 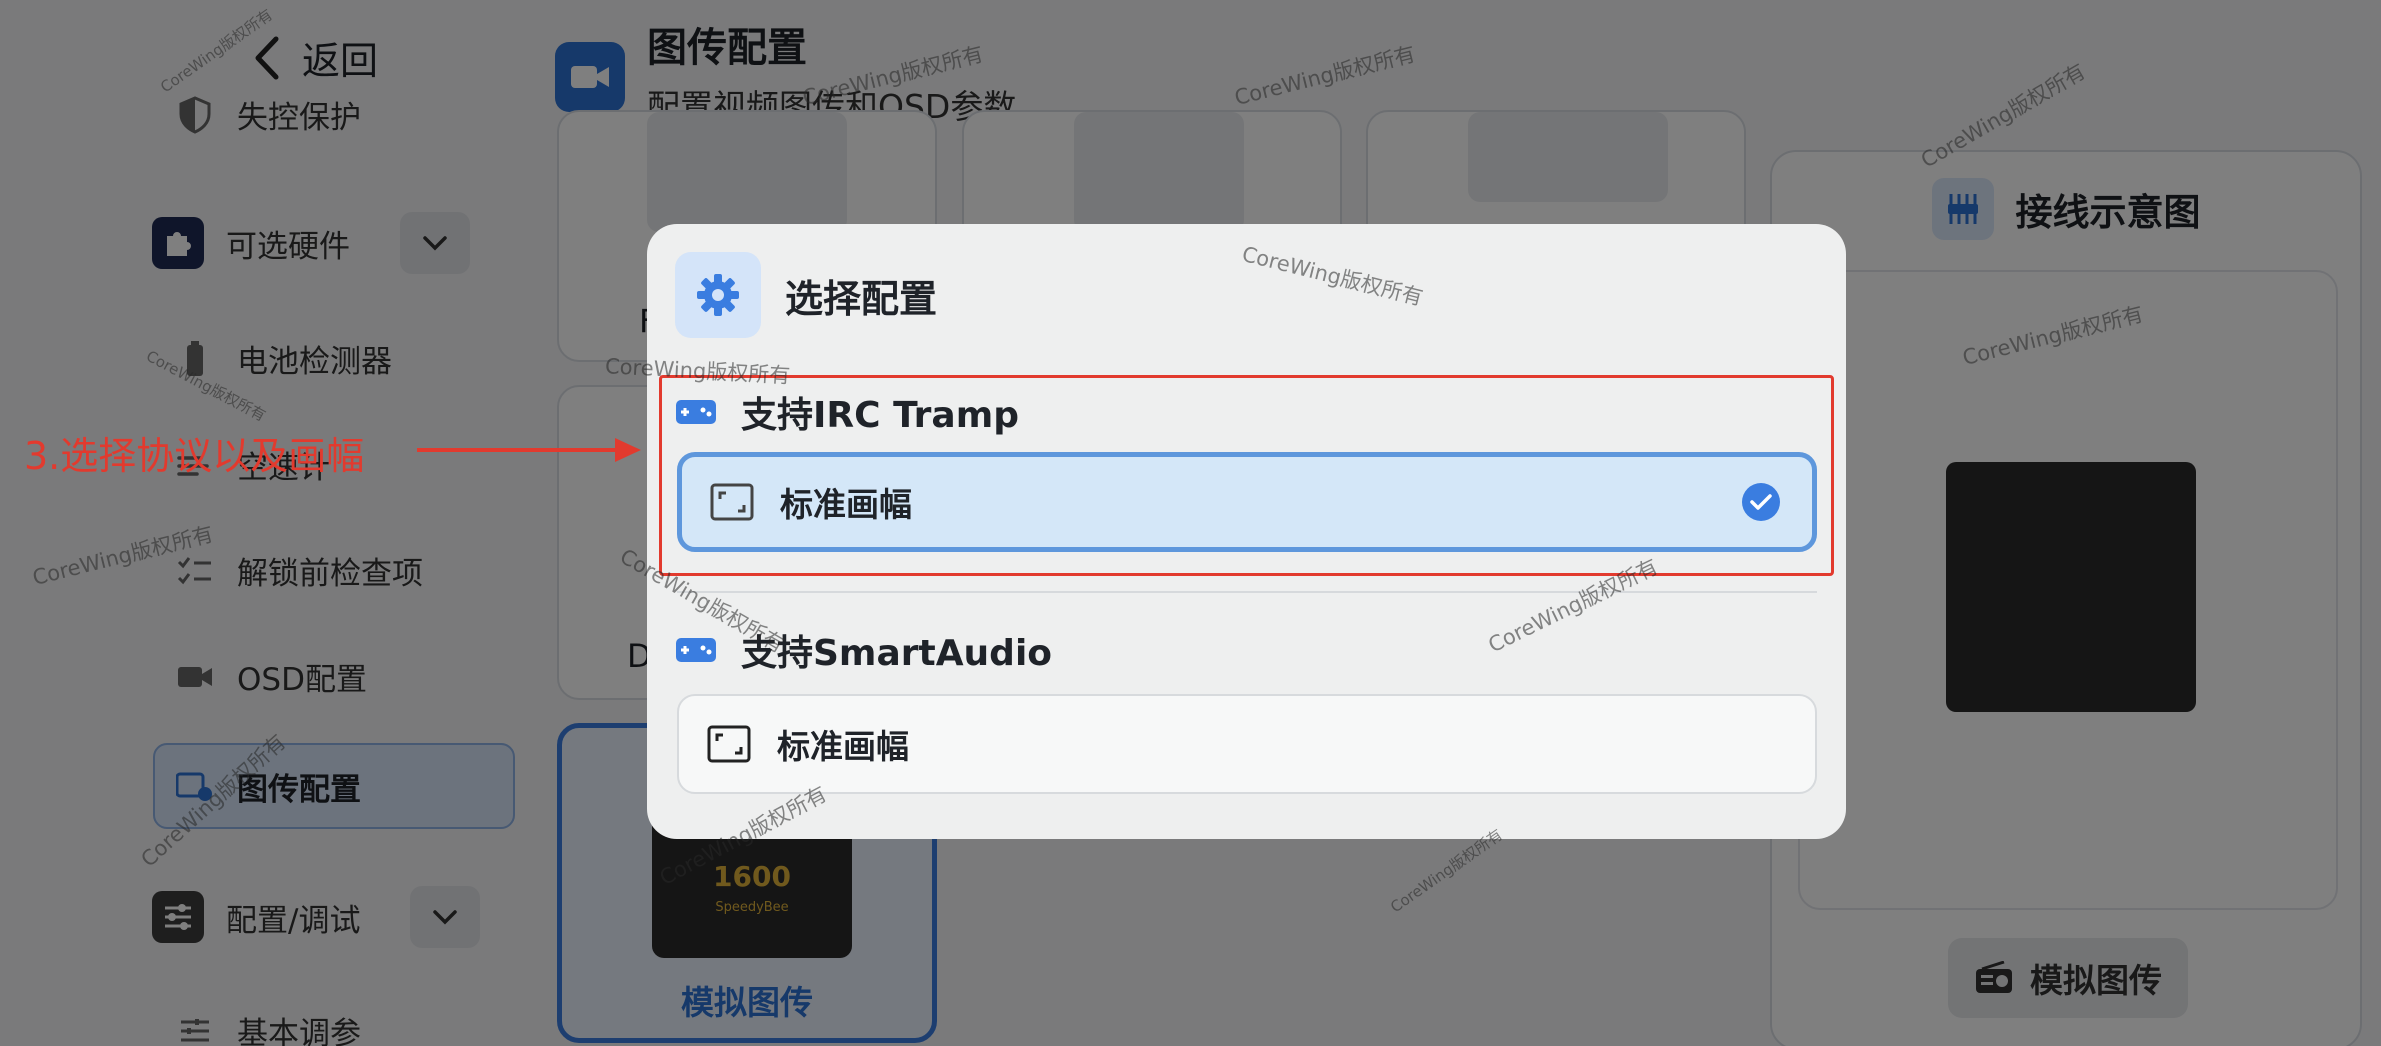 What do you see at coordinates (1246, 475) in the screenshot?
I see `annotation-highlight-box` at bounding box center [1246, 475].